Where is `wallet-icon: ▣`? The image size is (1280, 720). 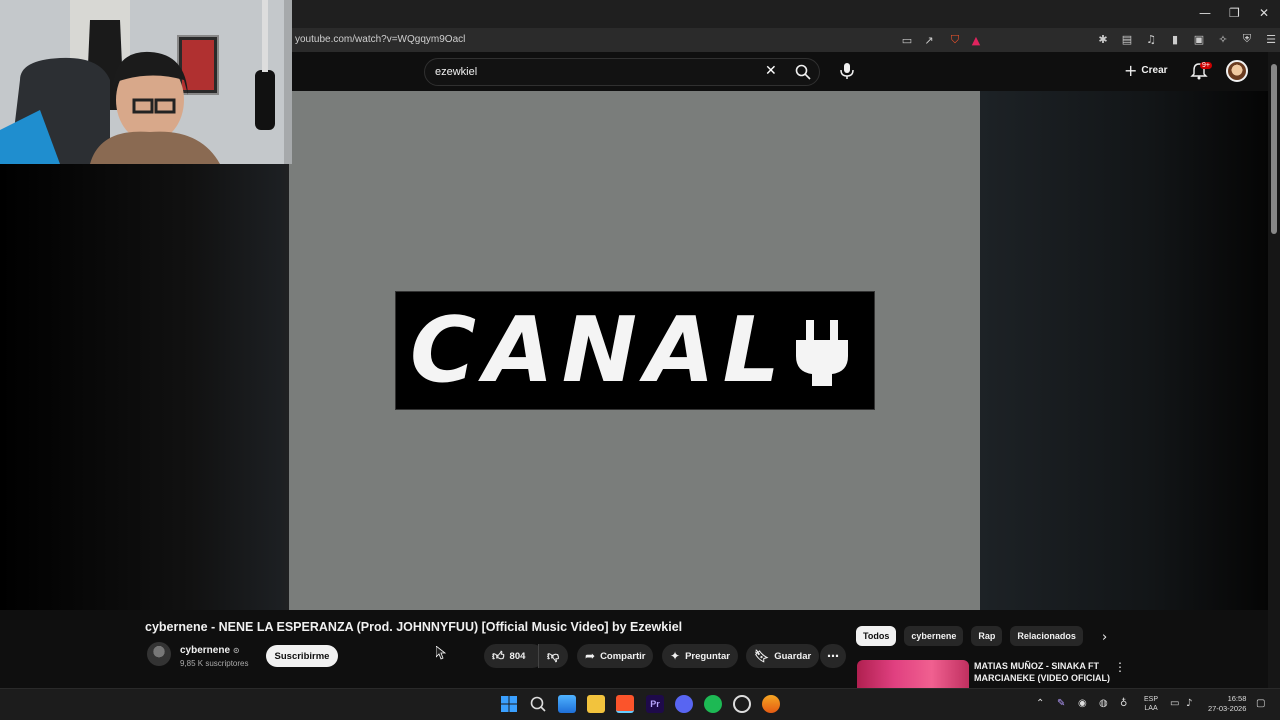 wallet-icon: ▣ is located at coordinates (1199, 39).